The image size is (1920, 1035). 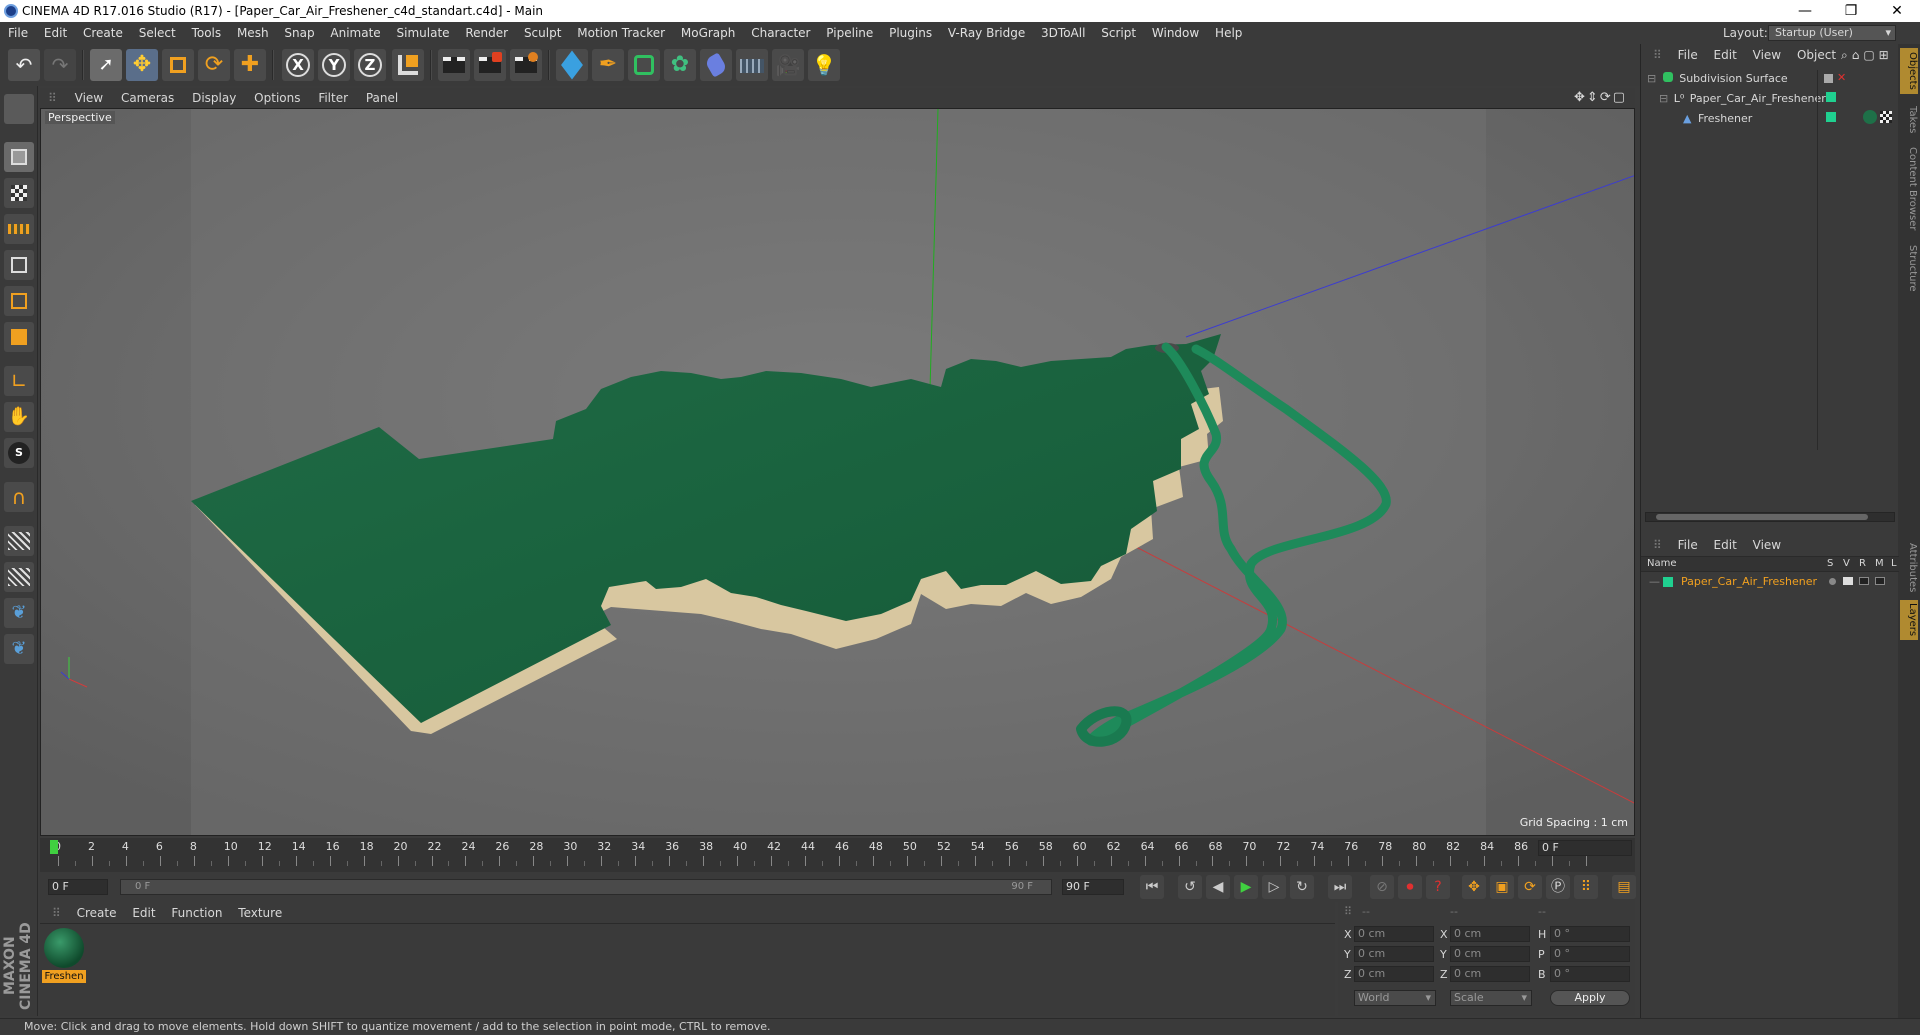 What do you see at coordinates (1848, 581) in the screenshot?
I see `visible-icon` at bounding box center [1848, 581].